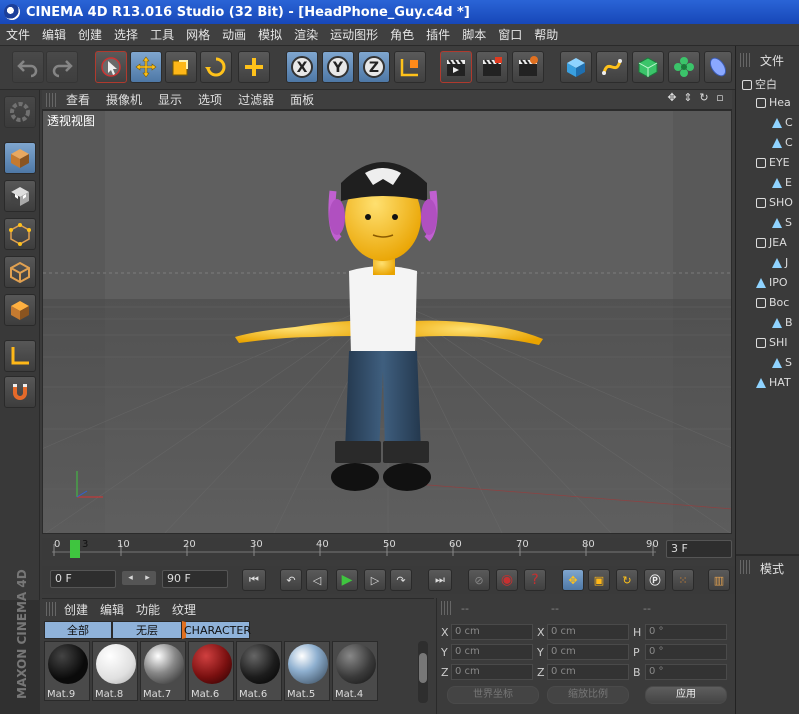 The width and height of the screenshot is (799, 714). I want to click on object-menu-file: 文件, so click(772, 60).